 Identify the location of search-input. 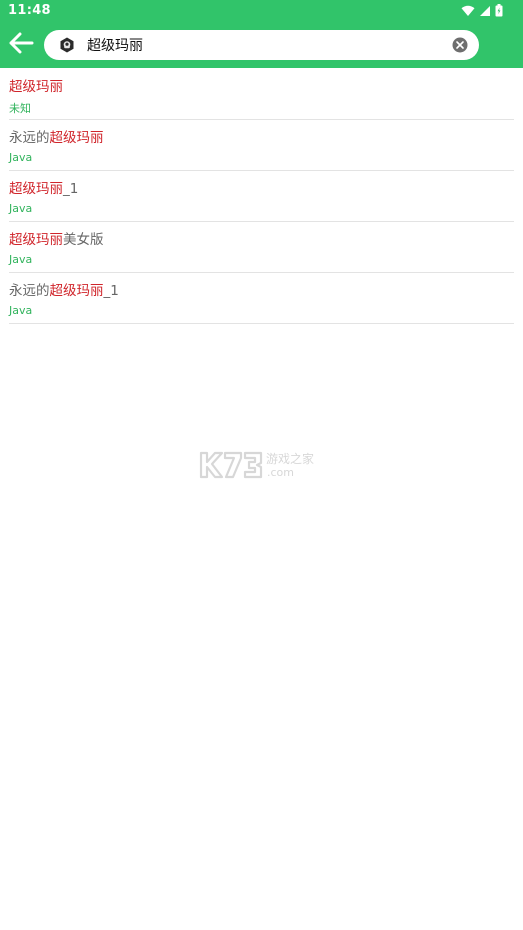
(262, 45).